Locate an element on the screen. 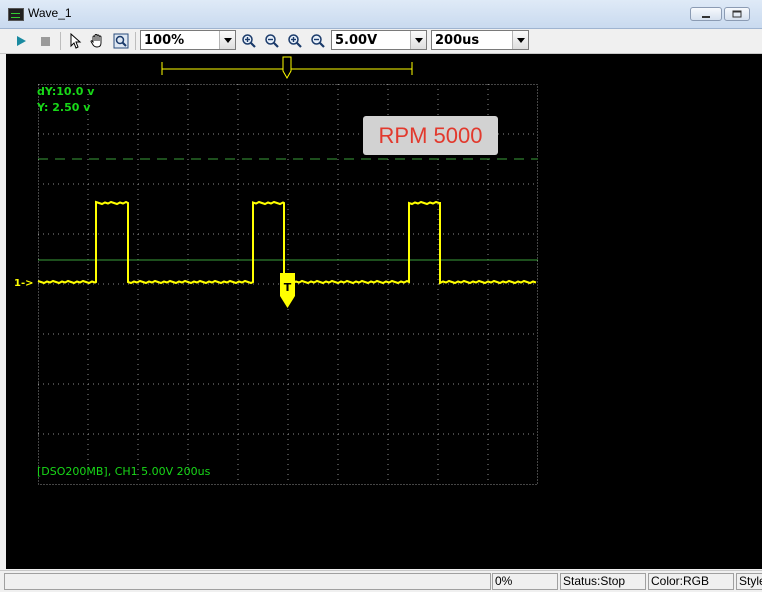 The height and width of the screenshot is (592, 762). zoom-out-button is located at coordinates (272, 41).